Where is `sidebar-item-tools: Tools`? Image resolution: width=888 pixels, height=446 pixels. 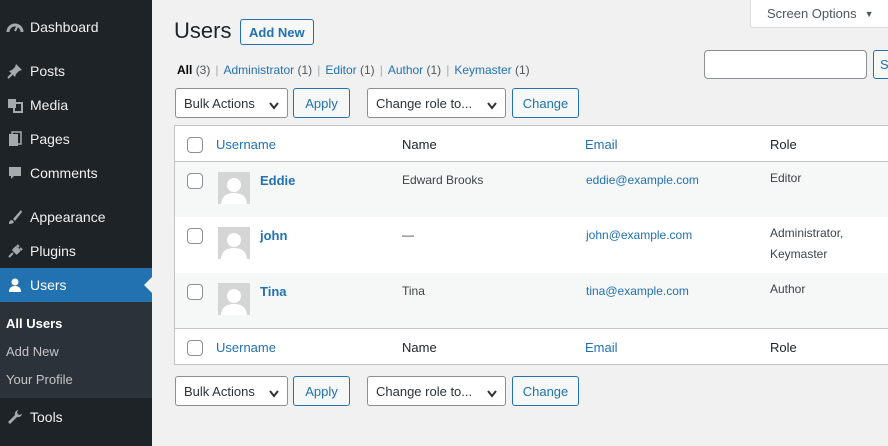 sidebar-item-tools: Tools is located at coordinates (76, 417).